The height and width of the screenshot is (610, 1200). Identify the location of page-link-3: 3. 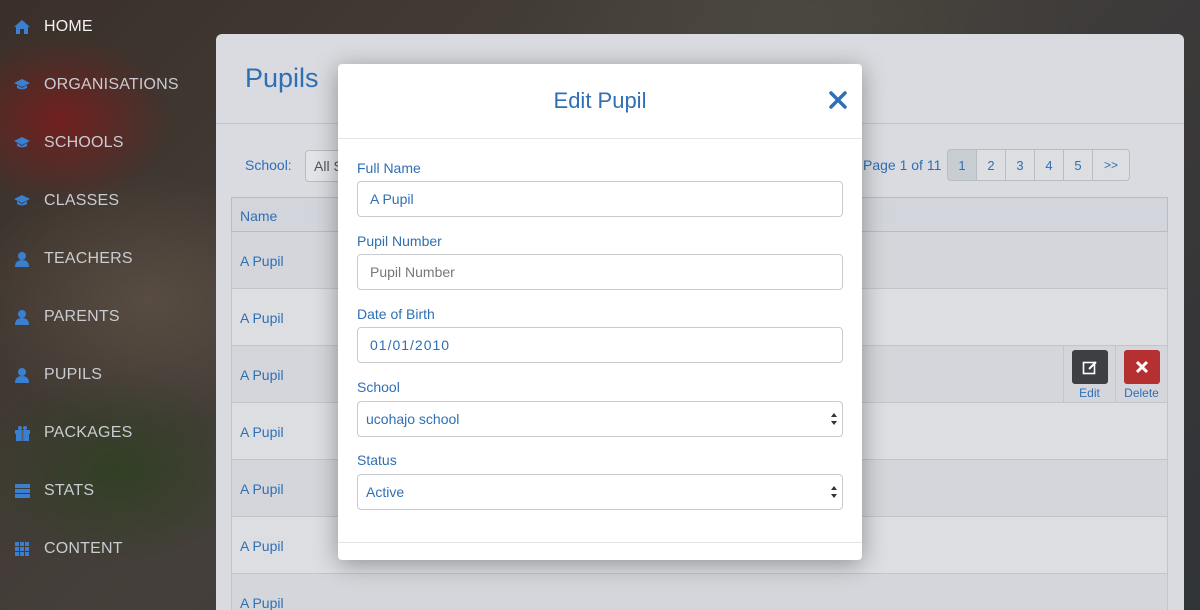
(1020, 165).